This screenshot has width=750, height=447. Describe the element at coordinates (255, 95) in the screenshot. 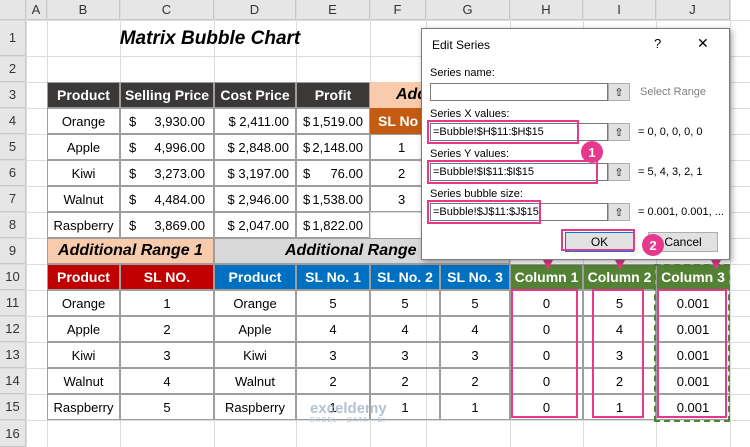

I see `header-cell: Cost Price` at that location.